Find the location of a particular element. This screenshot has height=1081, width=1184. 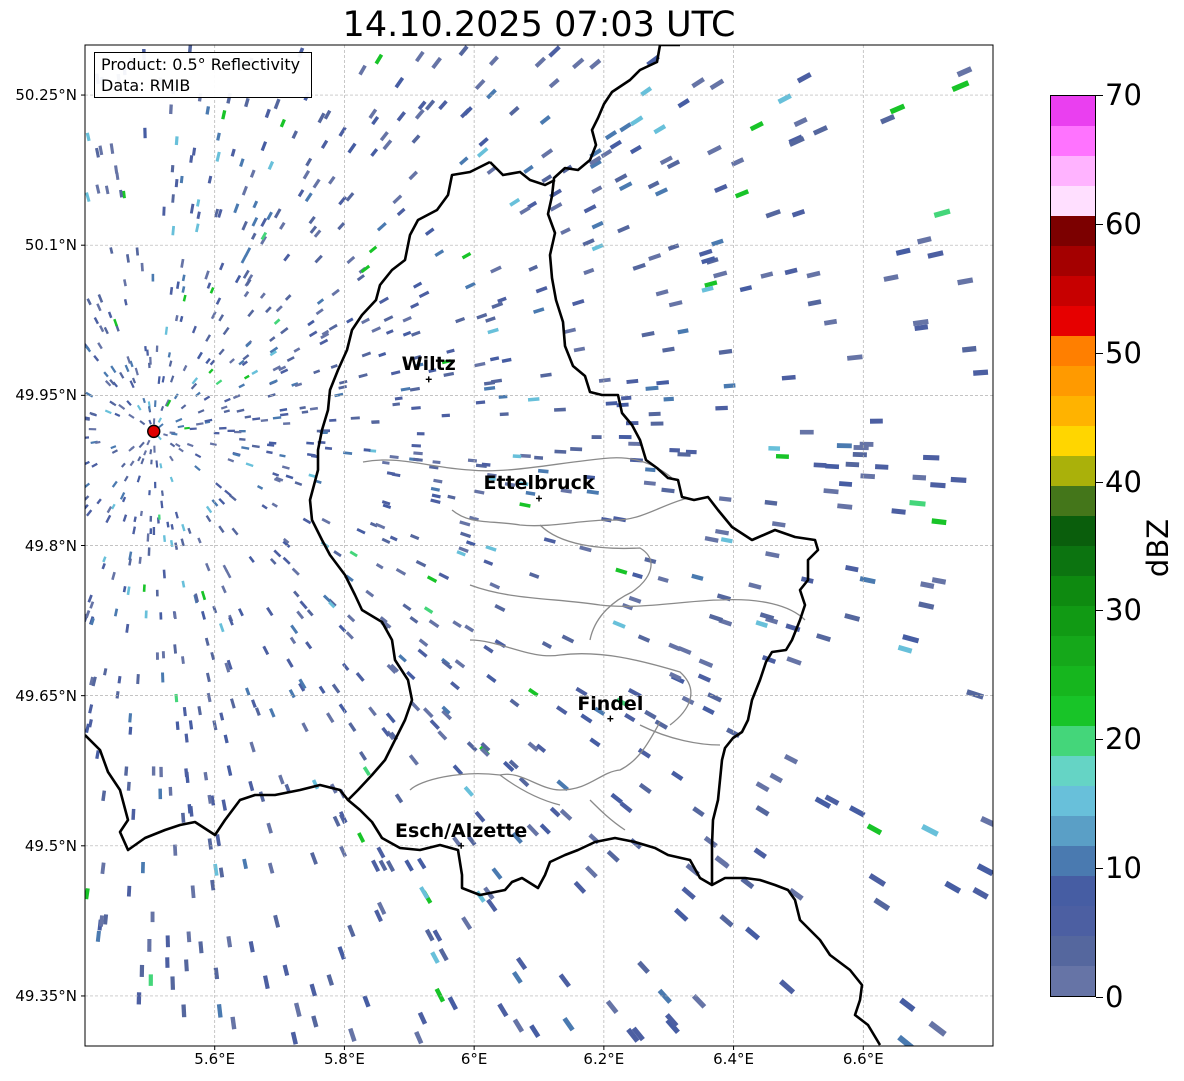

radar-site-marker is located at coordinates (154, 431).